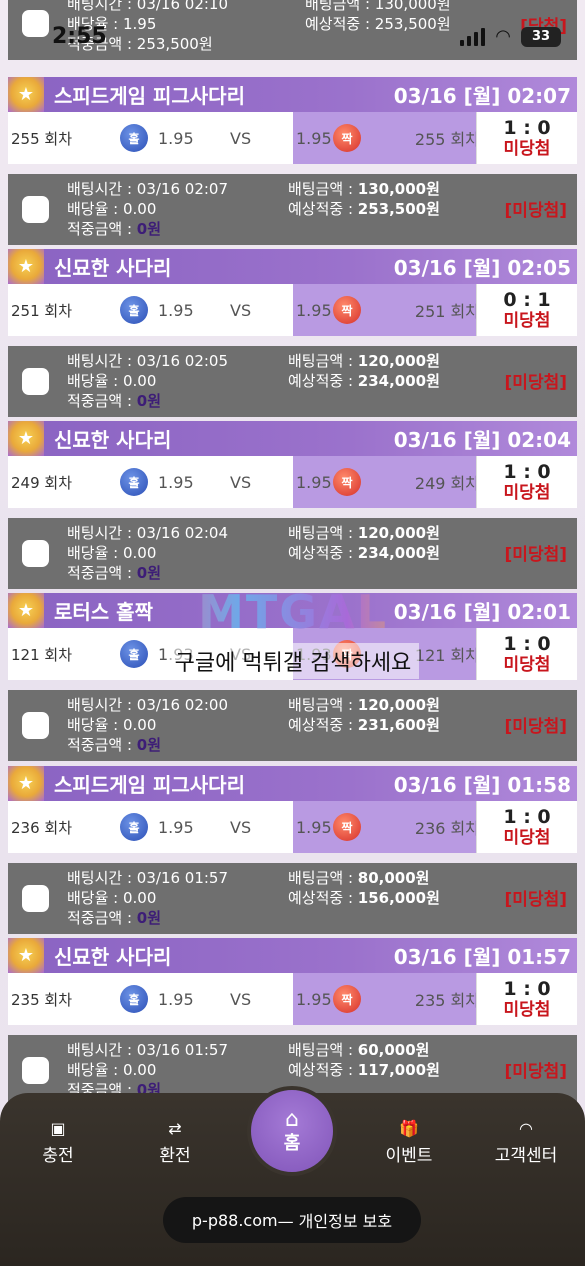 The height and width of the screenshot is (1266, 585). Describe the element at coordinates (149, 96) in the screenshot. I see `game-name: 스피드게임 피그사다리` at that location.